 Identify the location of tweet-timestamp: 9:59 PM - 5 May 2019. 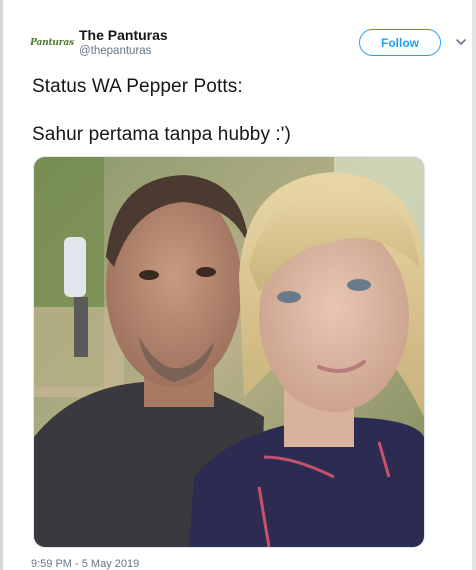
(85, 564).